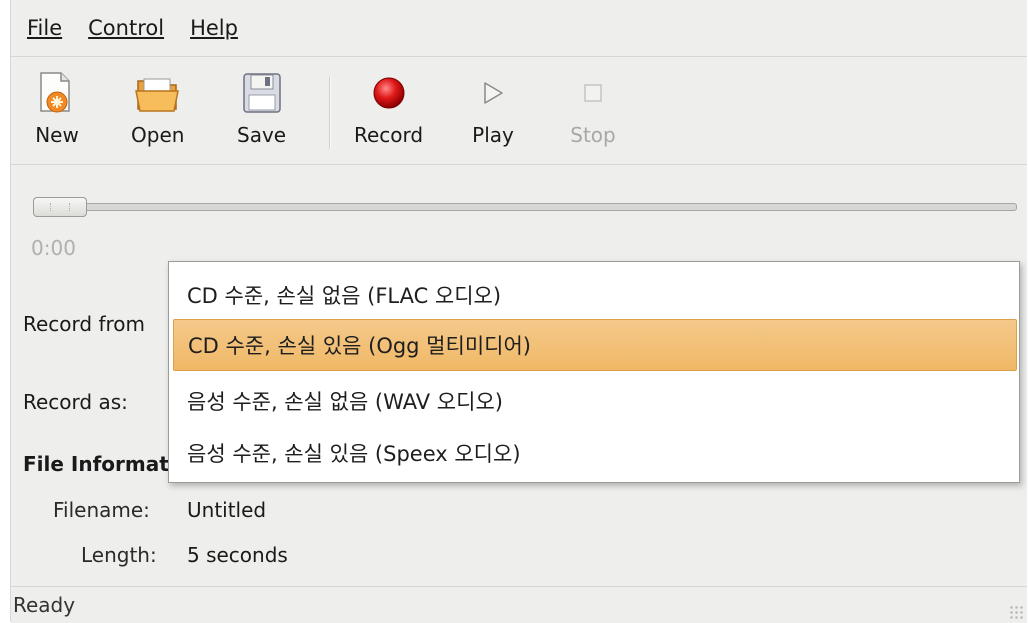 Image resolution: width=1028 pixels, height=623 pixels. What do you see at coordinates (329, 113) in the screenshot?
I see `toolbar-separator` at bounding box center [329, 113].